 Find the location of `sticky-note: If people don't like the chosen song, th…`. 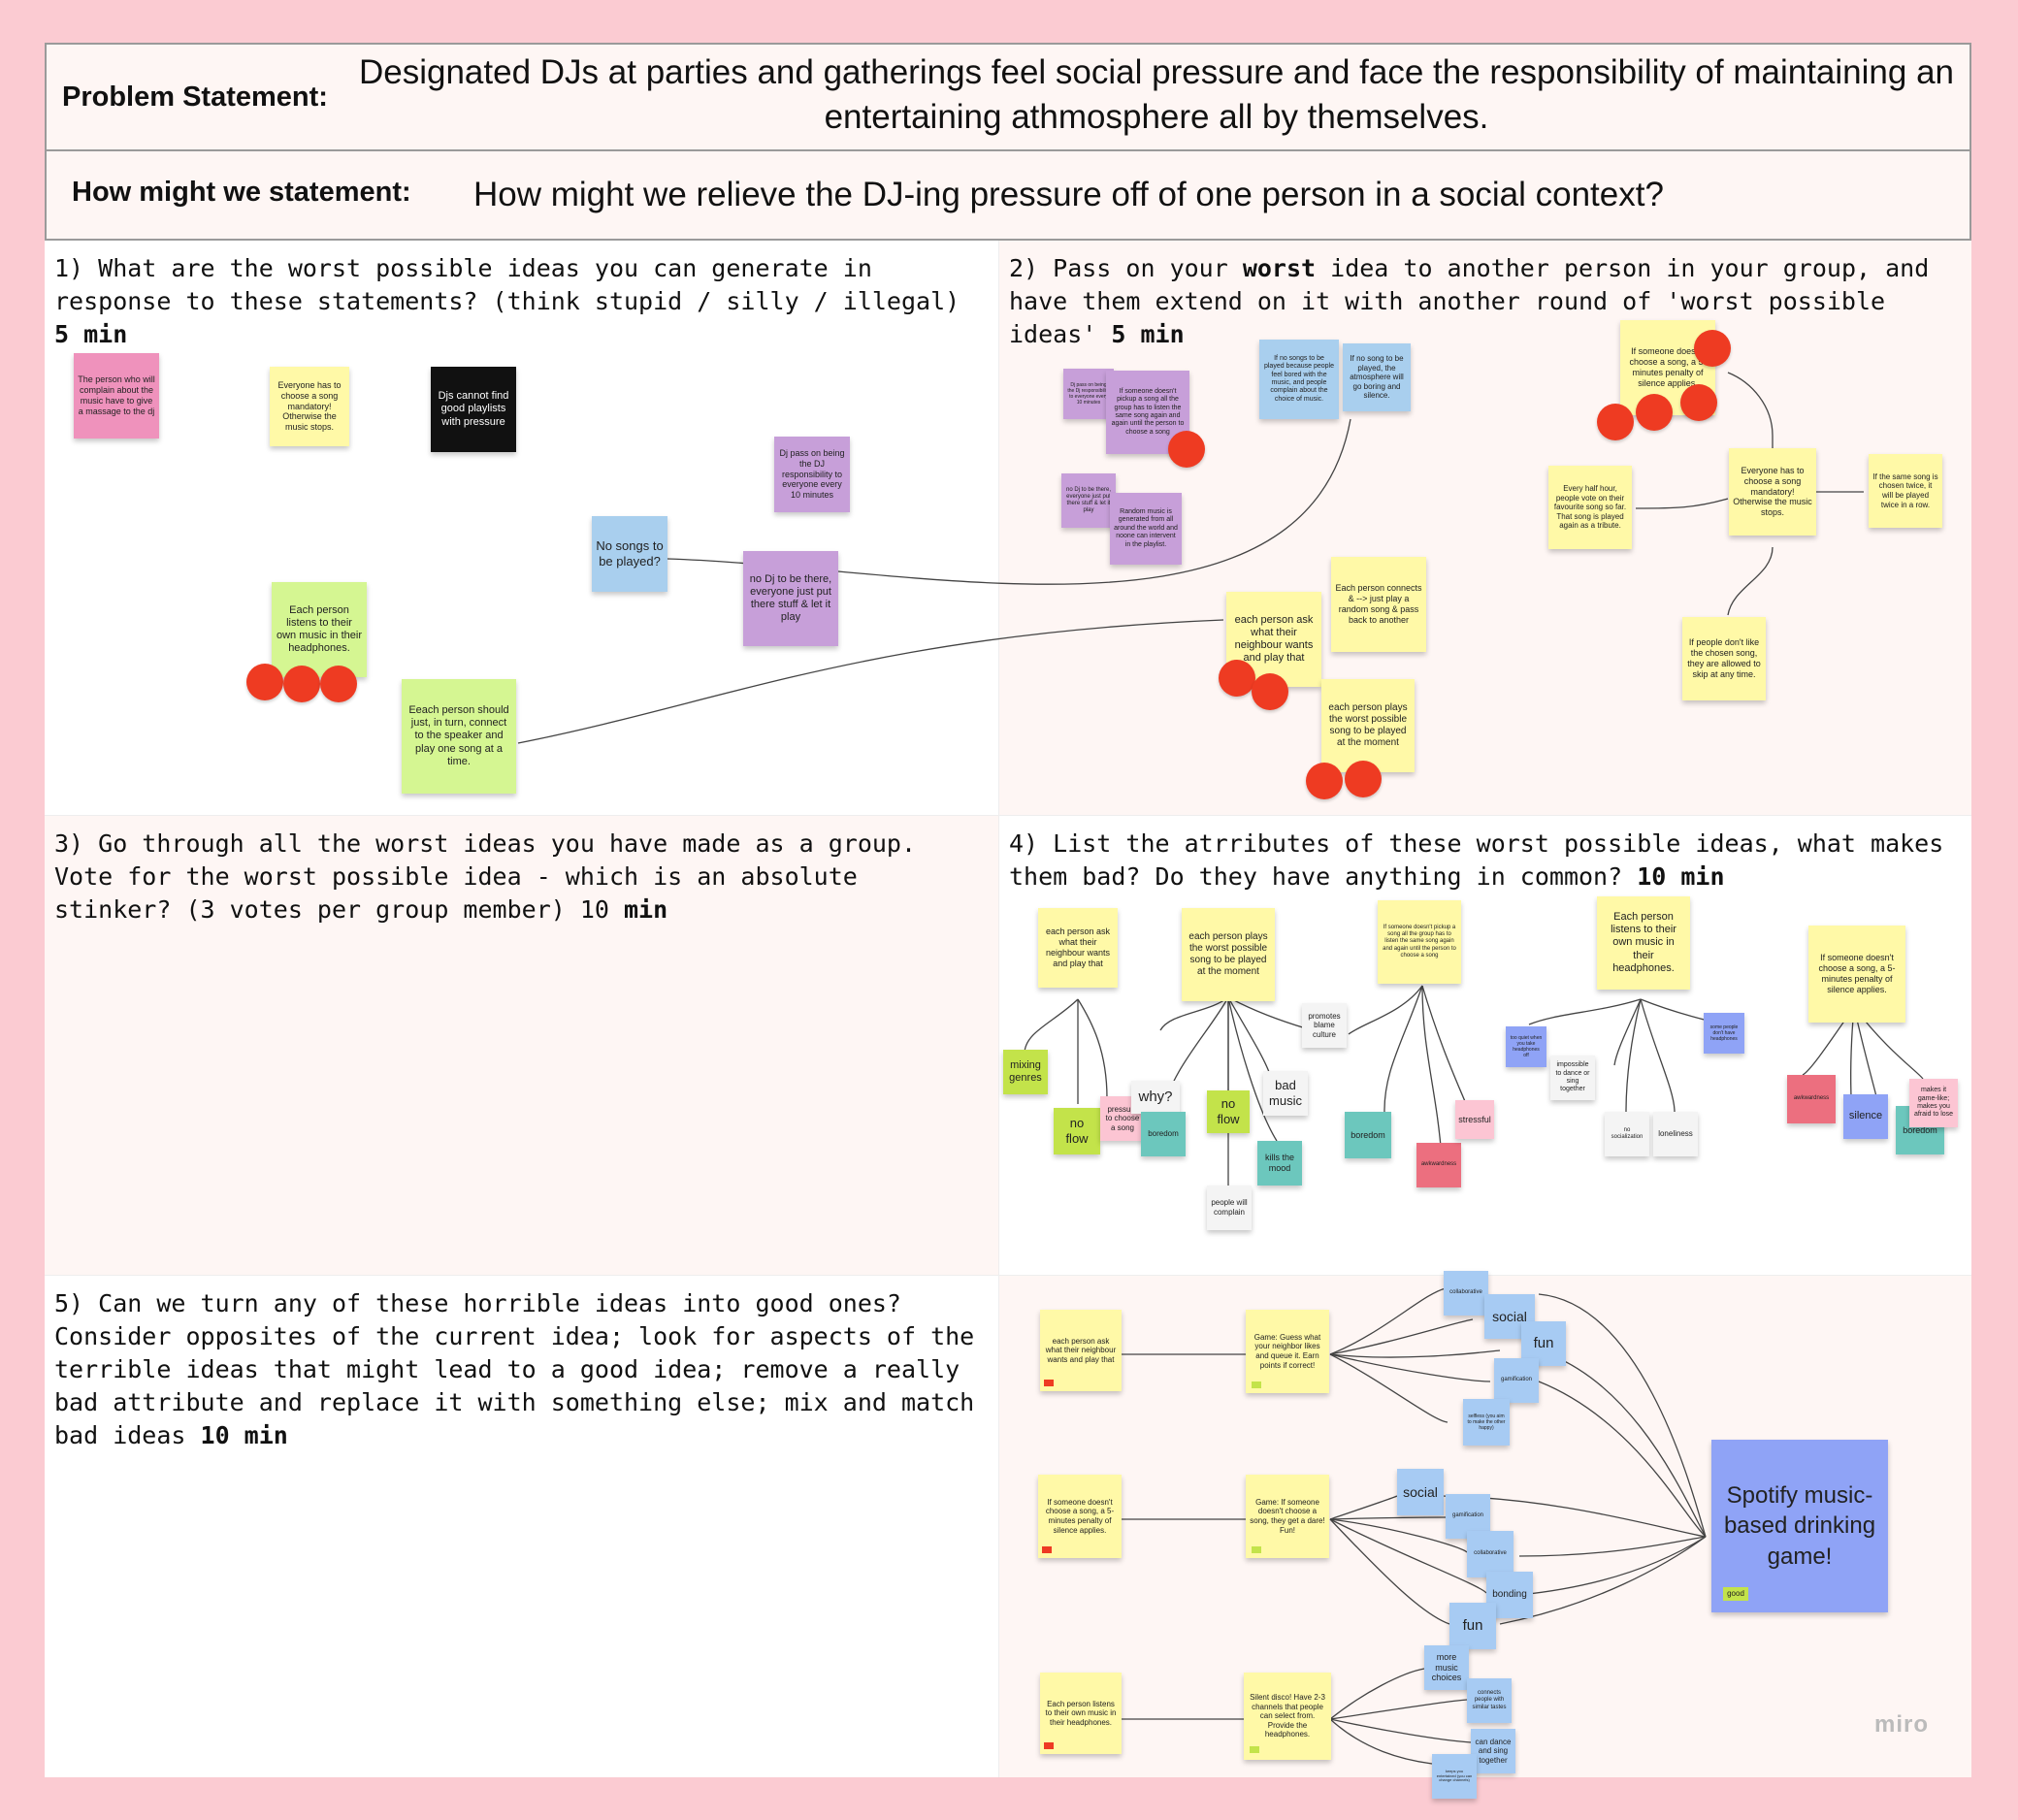

sticky-note: If people don't like the chosen song, th… is located at coordinates (1724, 658).